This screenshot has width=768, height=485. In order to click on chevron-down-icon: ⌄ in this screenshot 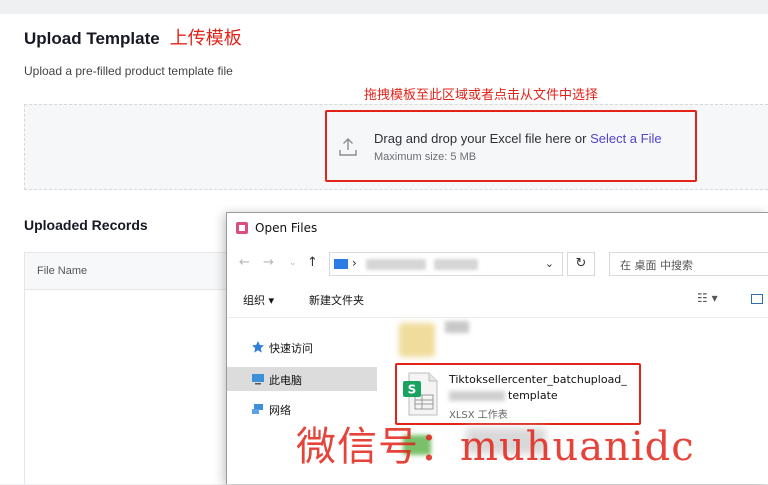, I will do `click(549, 263)`.